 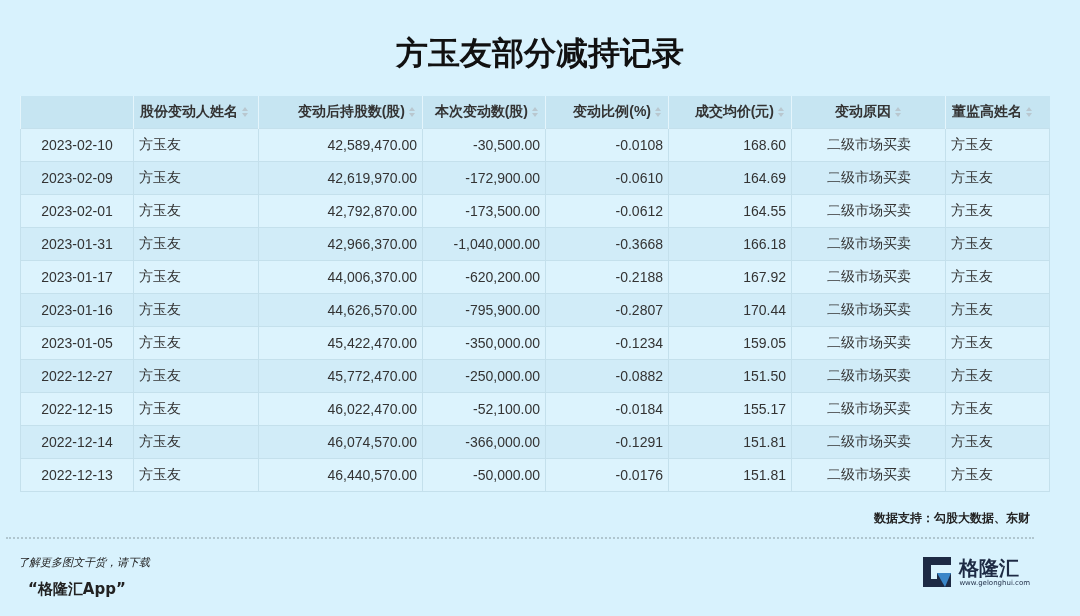 What do you see at coordinates (340, 343) in the screenshot?
I see `table-cell: 45,422,470.00` at bounding box center [340, 343].